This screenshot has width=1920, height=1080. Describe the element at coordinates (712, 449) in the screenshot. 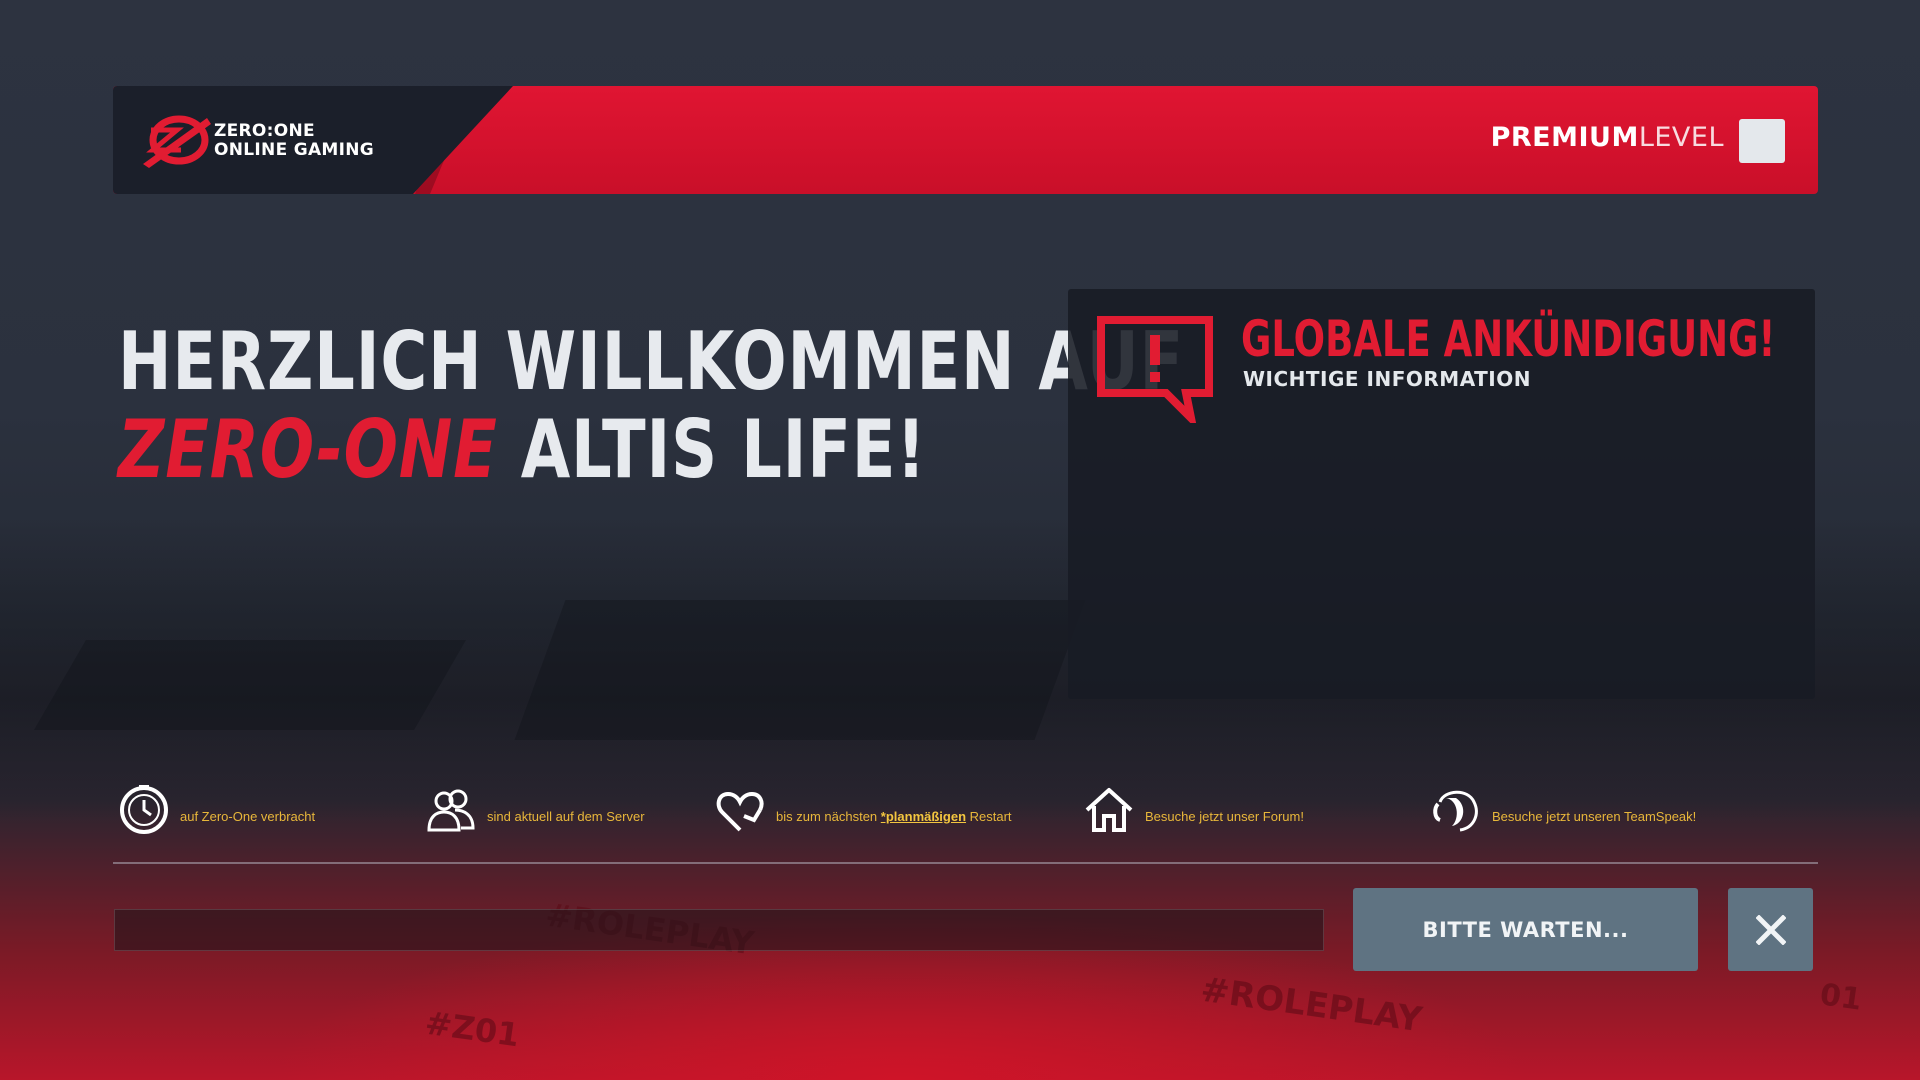

I see `welcome-line2-rest: ALTIS LIFE!` at that location.